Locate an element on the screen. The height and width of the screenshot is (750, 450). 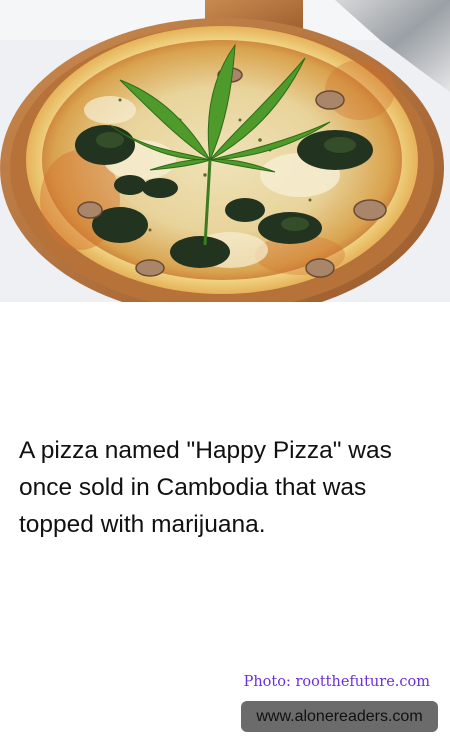
photo-credit: Photo: rootthefuture.com is located at coordinates (336, 682).